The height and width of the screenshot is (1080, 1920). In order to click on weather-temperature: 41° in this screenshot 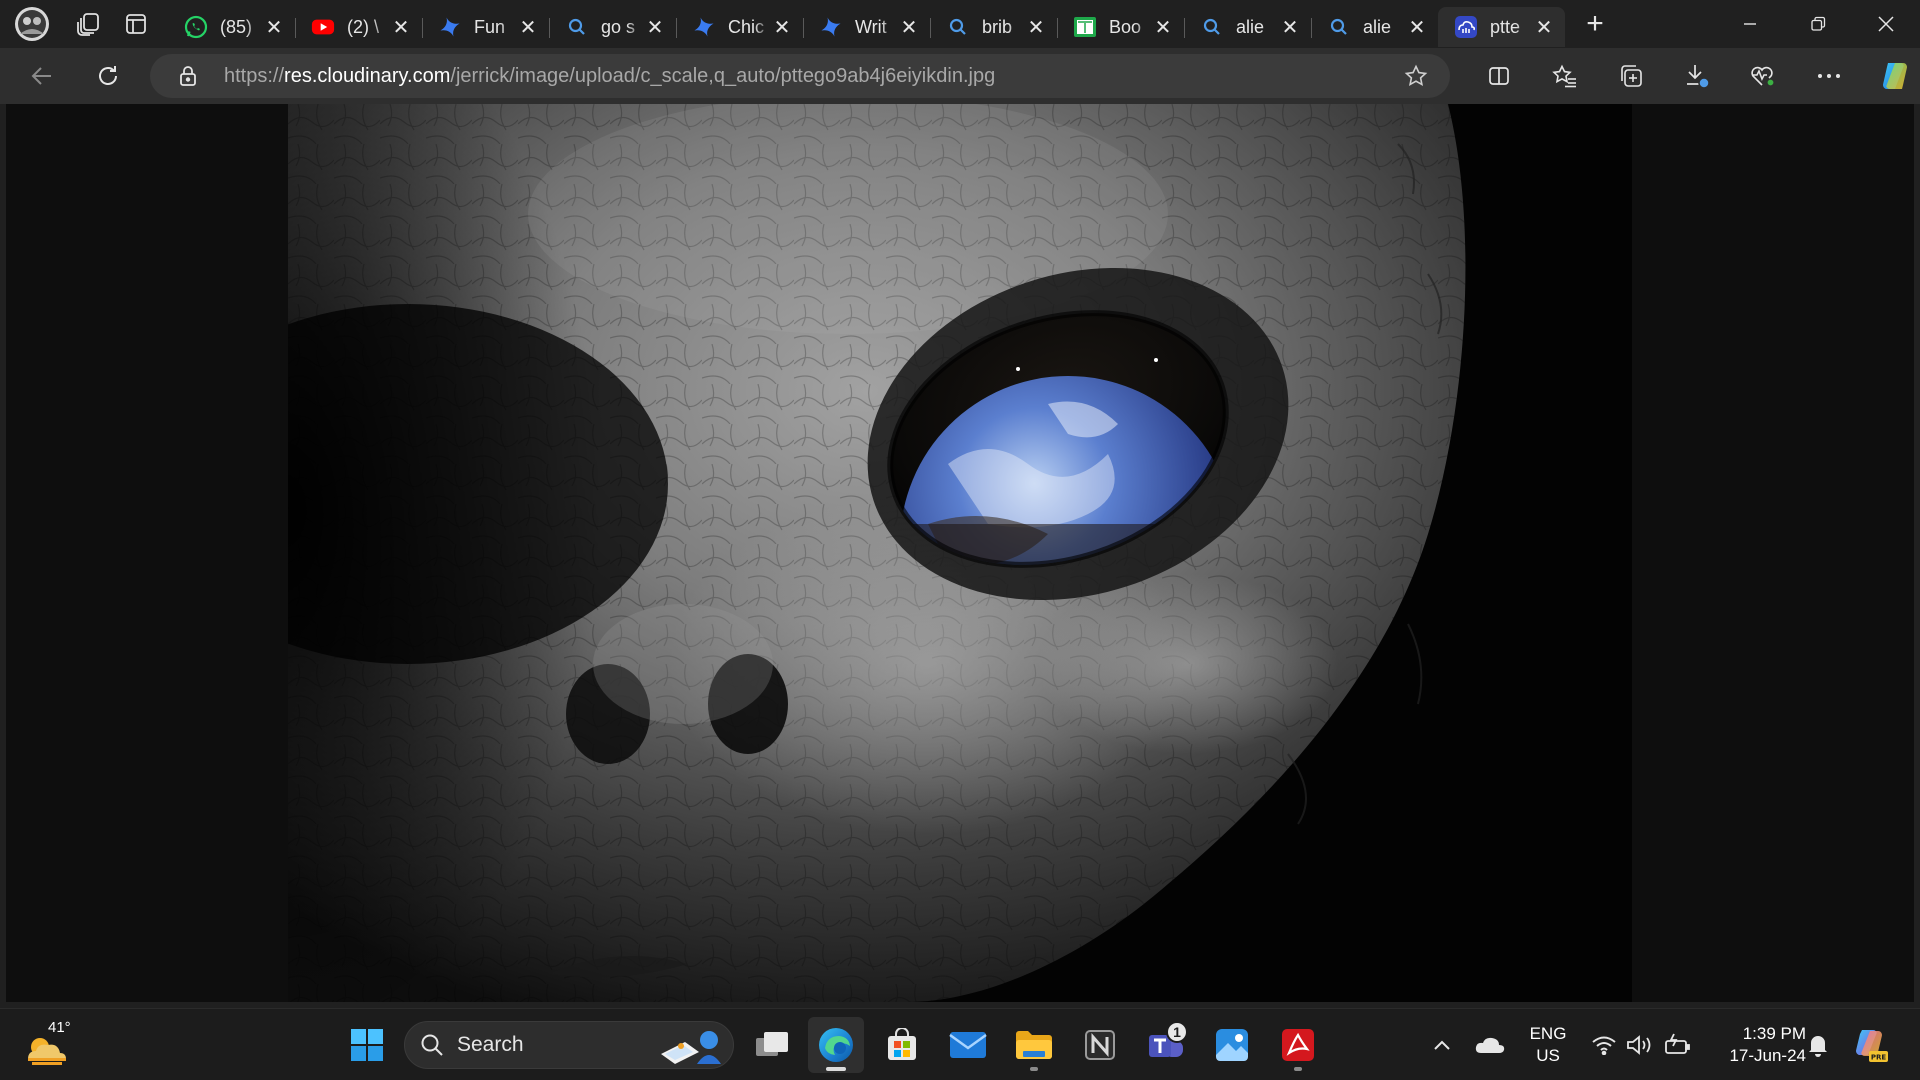, I will do `click(59, 1027)`.